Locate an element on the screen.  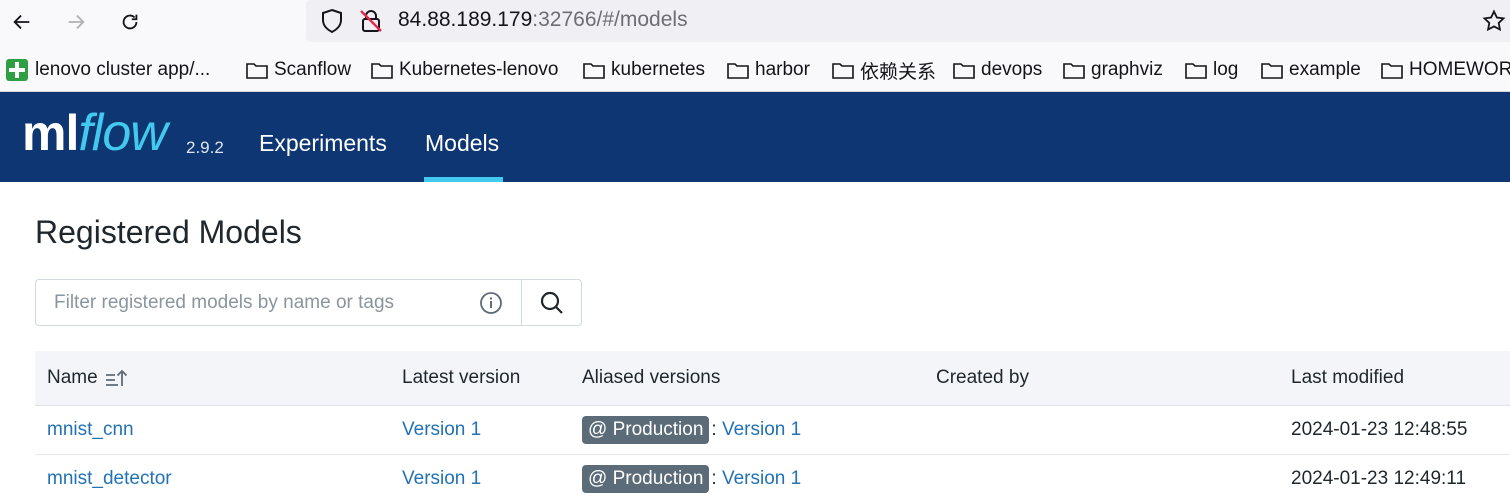
browser-toolbar: 84.88.189.179:32766/#/models is located at coordinates (755, 22).